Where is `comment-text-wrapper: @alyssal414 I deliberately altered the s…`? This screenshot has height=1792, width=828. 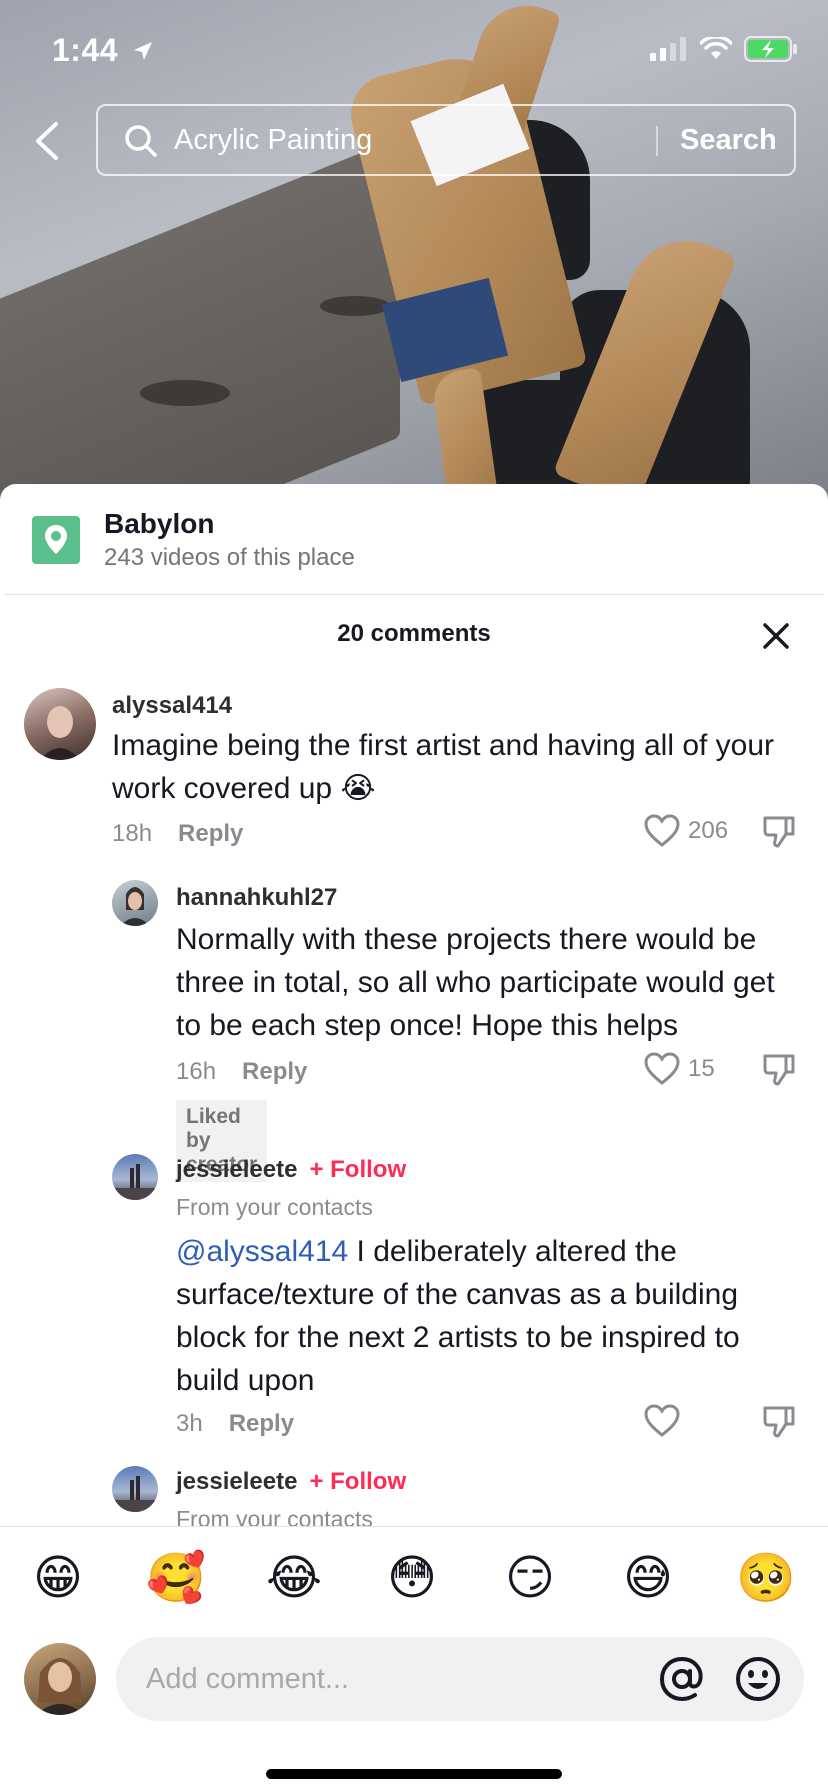
comment-text-wrapper: @alyssal414 I deliberately altered the s… is located at coordinates (486, 1316).